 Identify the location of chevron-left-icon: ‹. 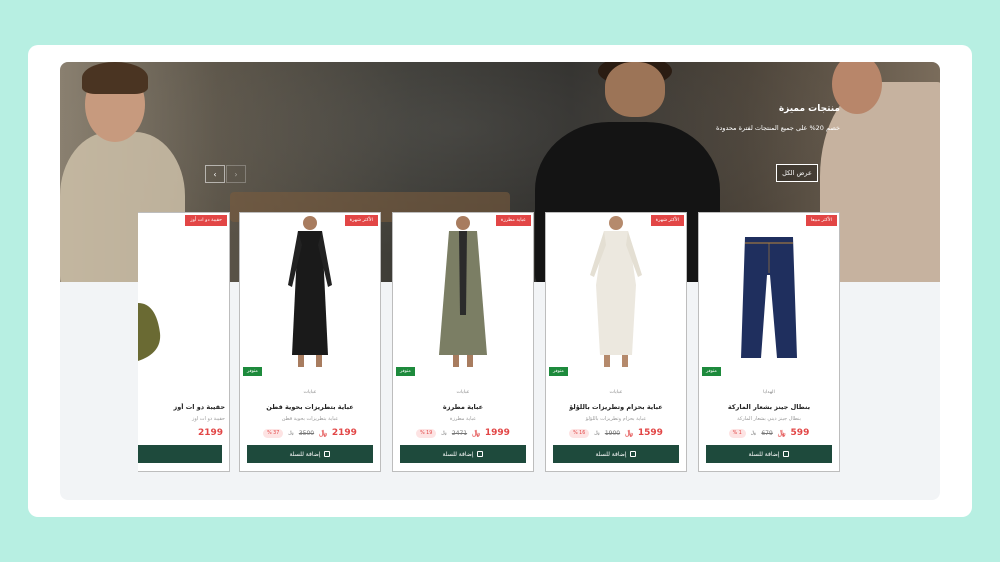
(215, 174).